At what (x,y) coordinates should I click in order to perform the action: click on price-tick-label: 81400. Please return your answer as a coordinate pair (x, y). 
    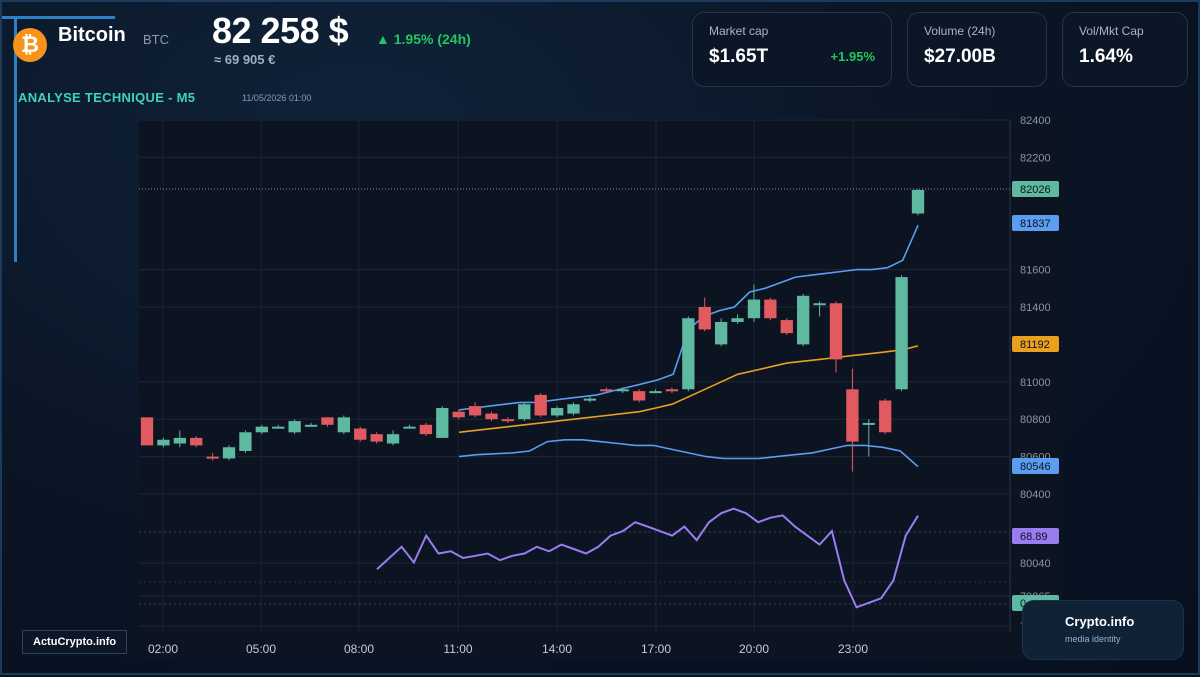
    Looking at the image, I should click on (1035, 308).